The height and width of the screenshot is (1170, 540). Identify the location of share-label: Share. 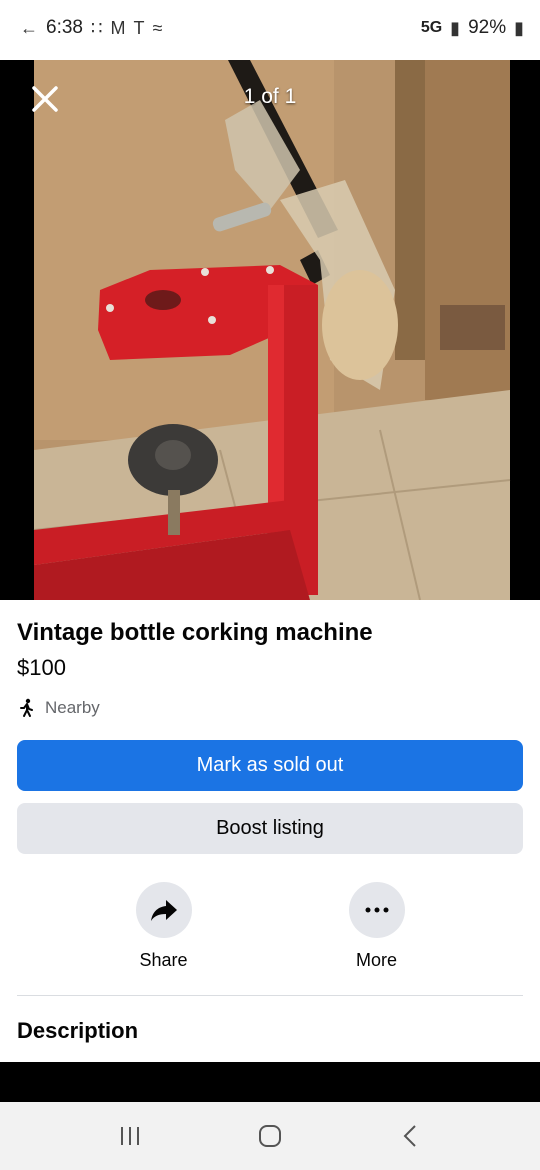
(163, 960).